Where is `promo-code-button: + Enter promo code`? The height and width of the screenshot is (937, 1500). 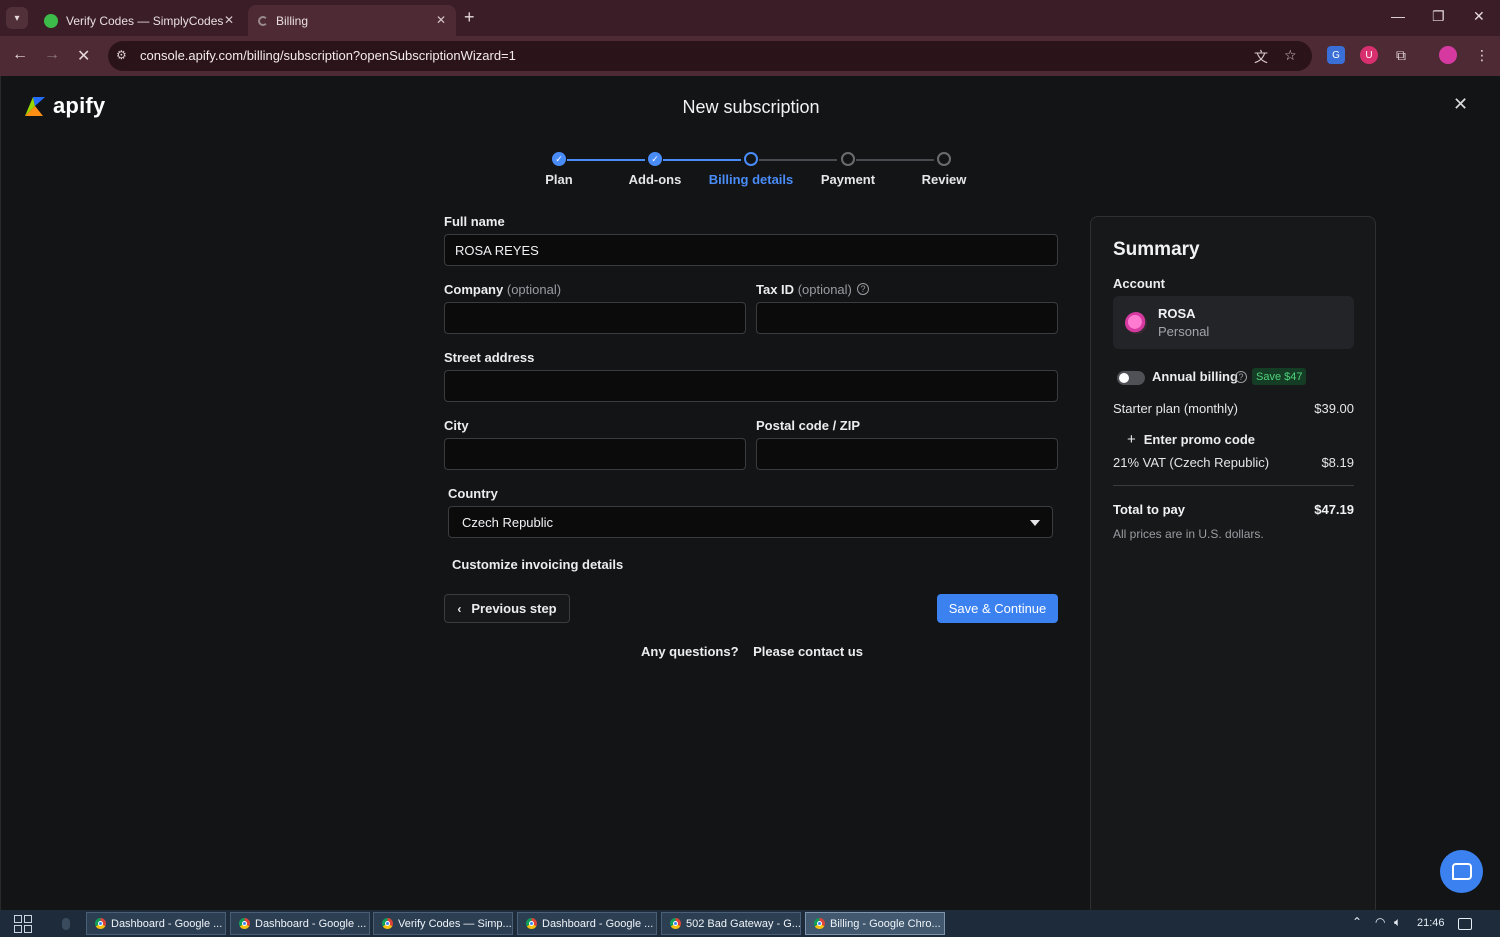 promo-code-button: + Enter promo code is located at coordinates (1191, 439).